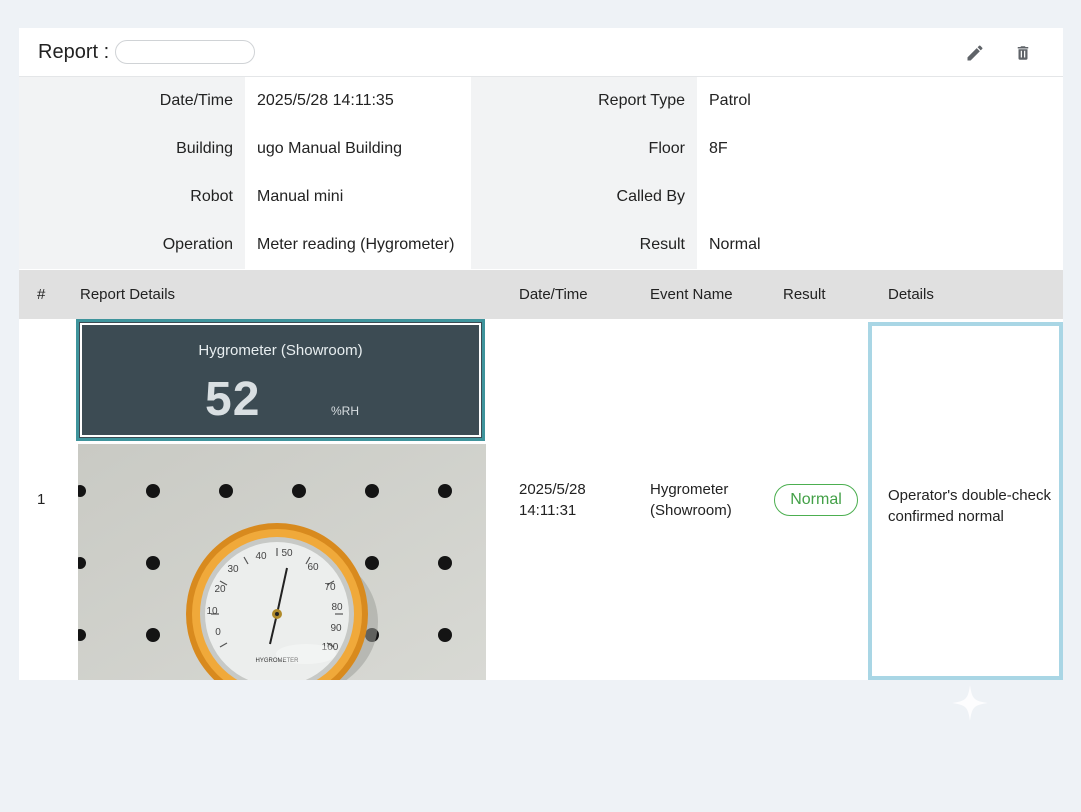 This screenshot has height=812, width=1081. Describe the element at coordinates (280, 380) in the screenshot. I see `meter-reading-card: Hygrometer (Showroom) 52 %RH` at that location.